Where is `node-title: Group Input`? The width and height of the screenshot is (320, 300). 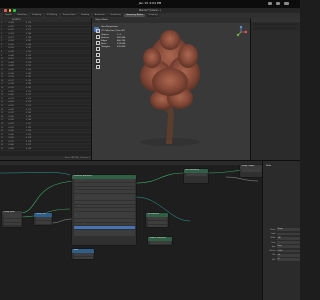 node-title: Group Input is located at coordinates (12, 213).